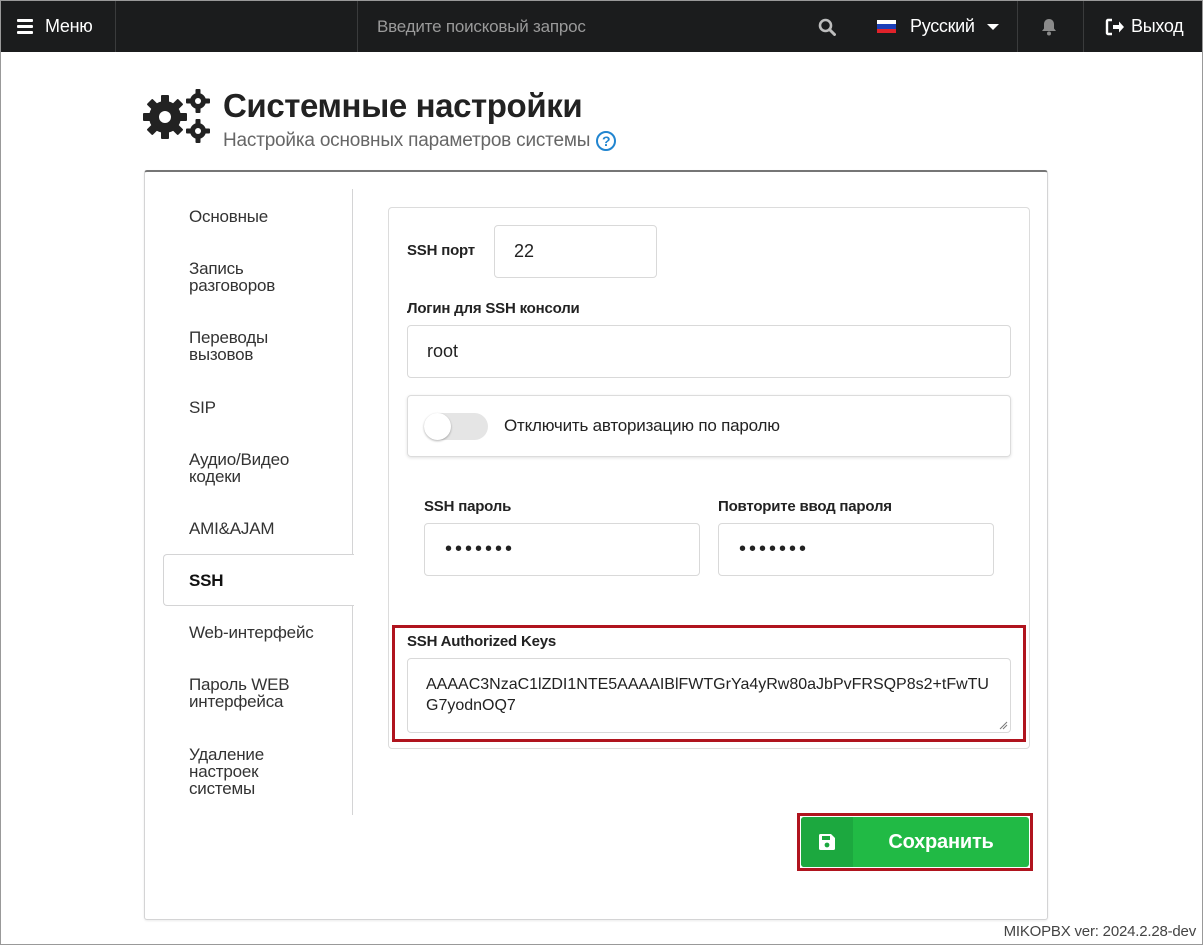 The height and width of the screenshot is (945, 1203). Describe the element at coordinates (259, 468) in the screenshot. I see `sidebar-item-codecs: Аудио/Видео кодеки` at that location.